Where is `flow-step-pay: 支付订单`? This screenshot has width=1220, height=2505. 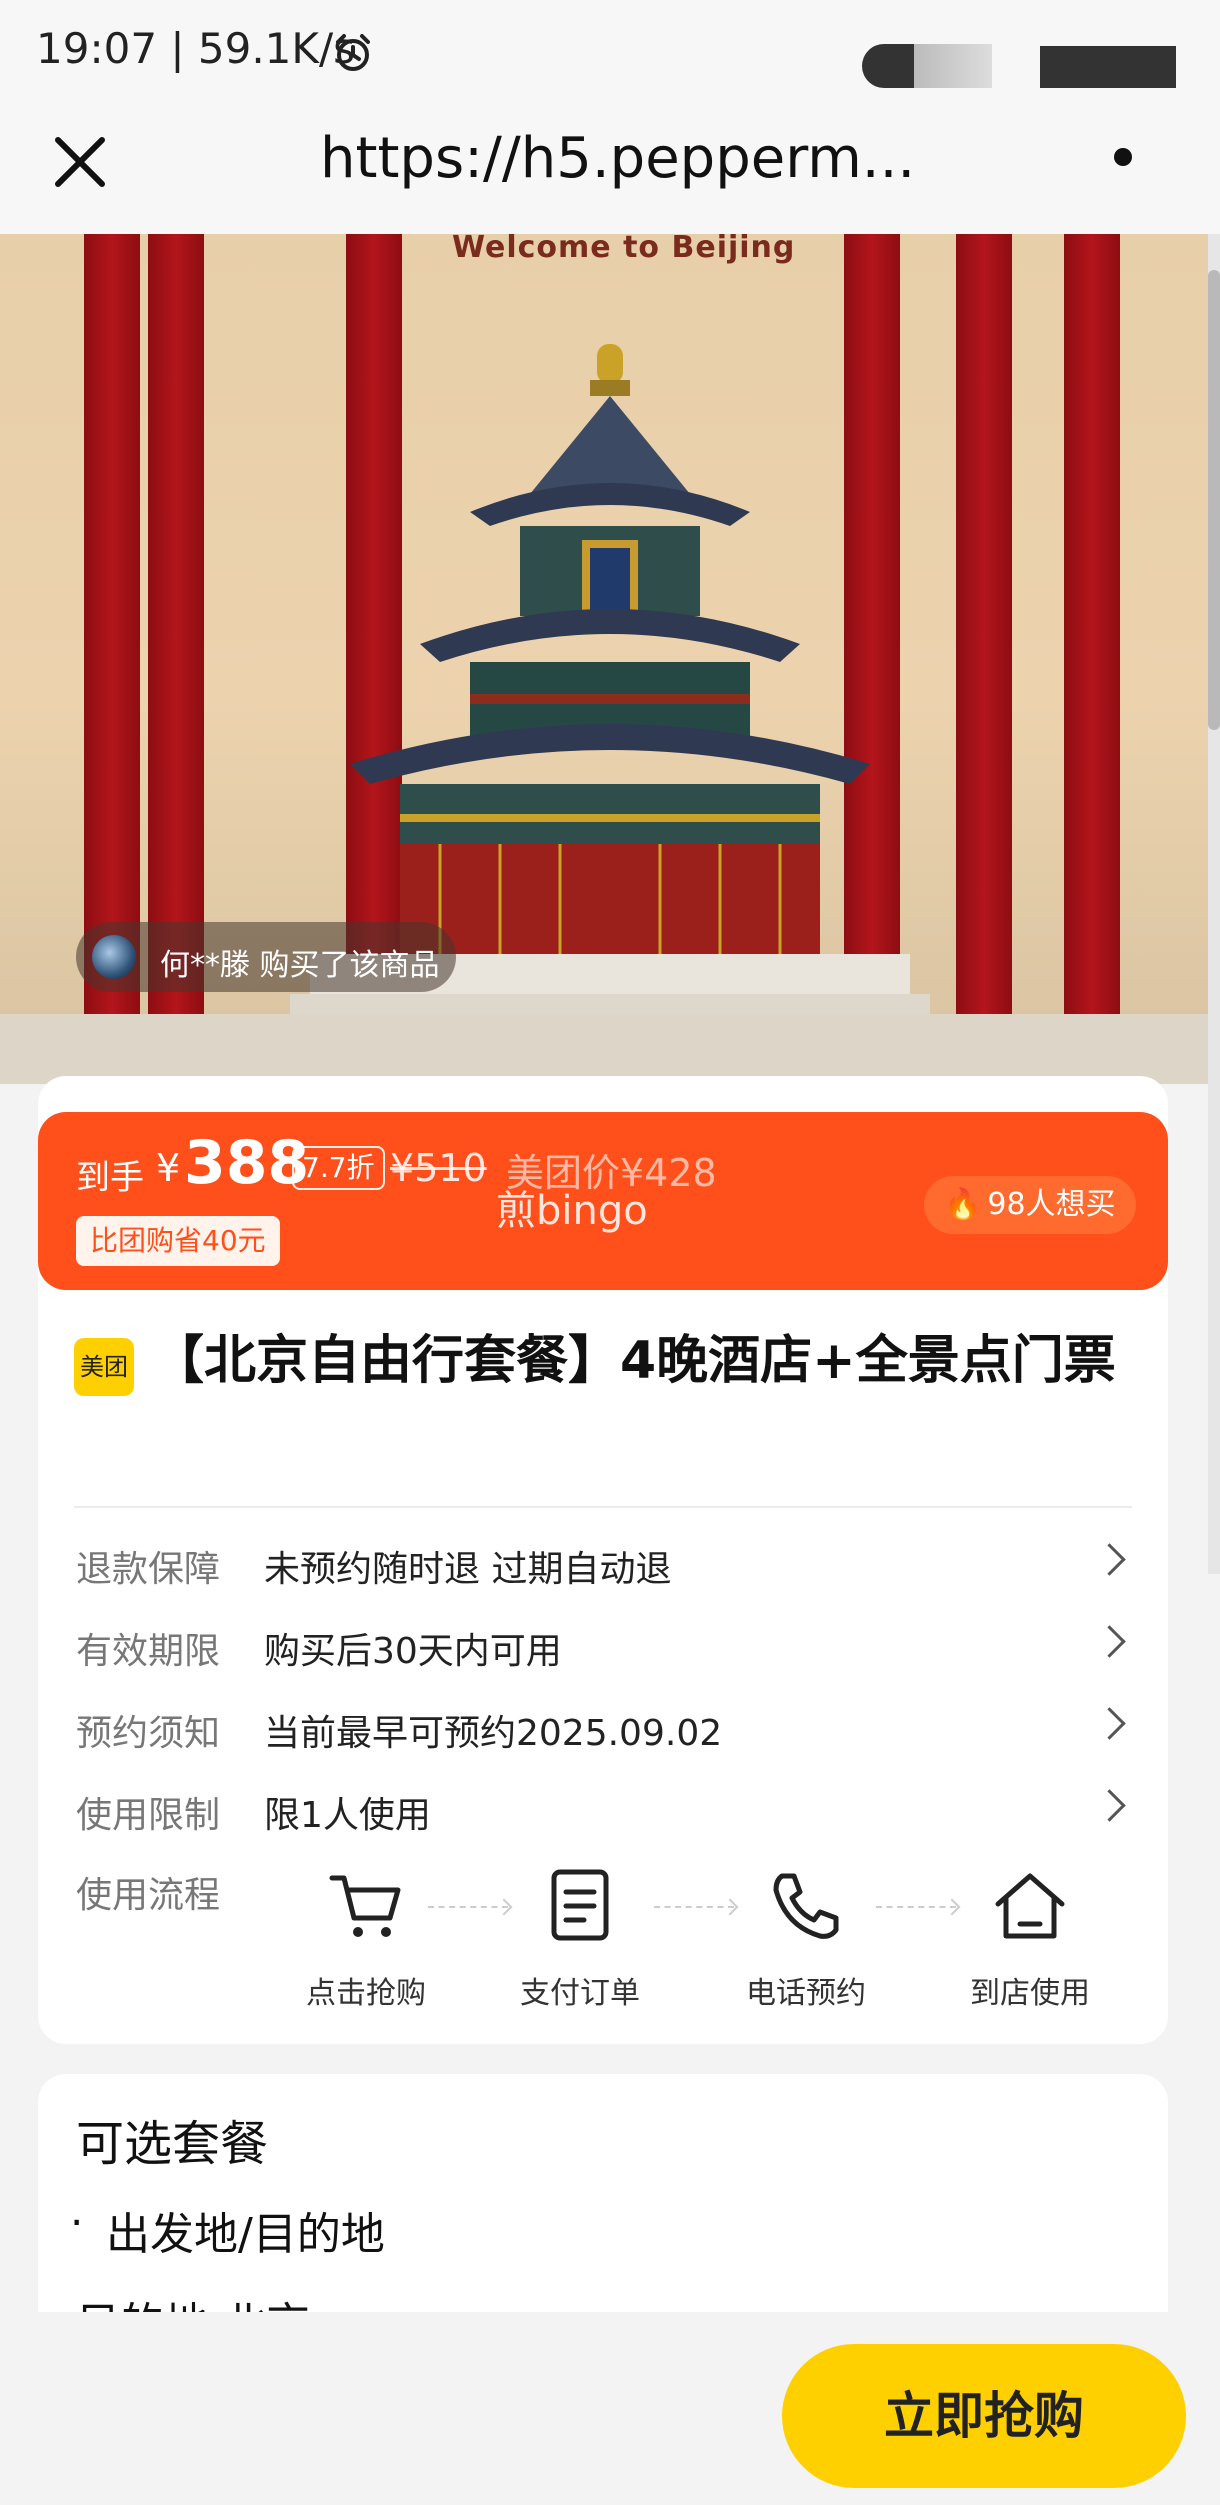
flow-step-pay: 支付订单 is located at coordinates (580, 1939).